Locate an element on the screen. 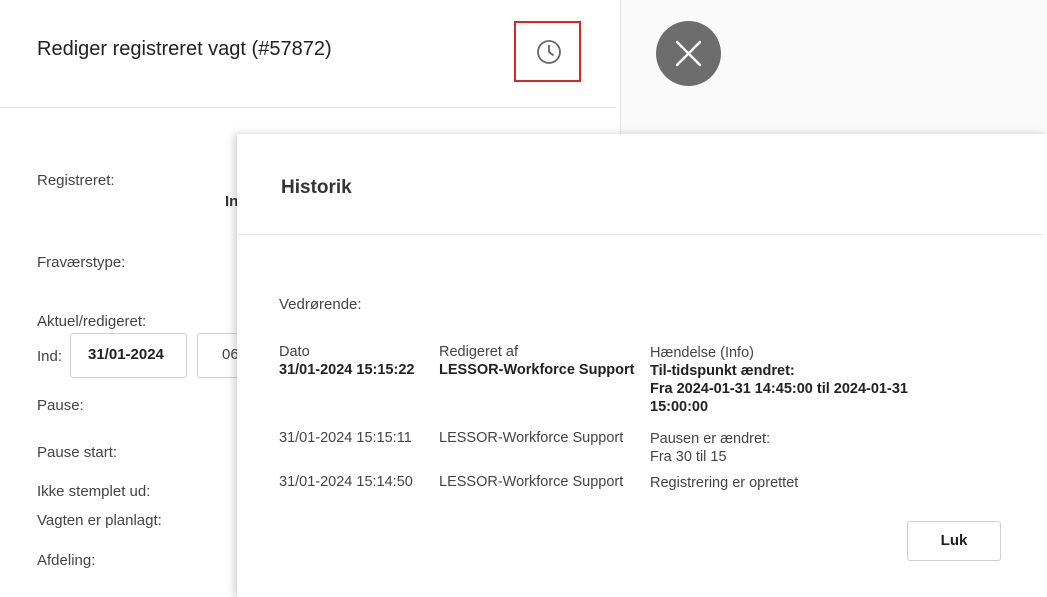  history-title: Historik is located at coordinates (316, 187).